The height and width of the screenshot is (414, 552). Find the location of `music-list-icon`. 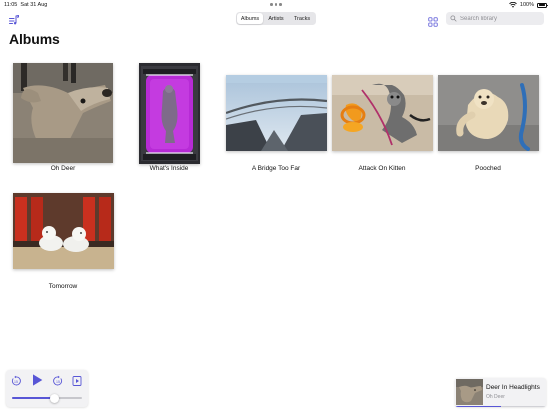

music-list-icon is located at coordinates (14, 19).